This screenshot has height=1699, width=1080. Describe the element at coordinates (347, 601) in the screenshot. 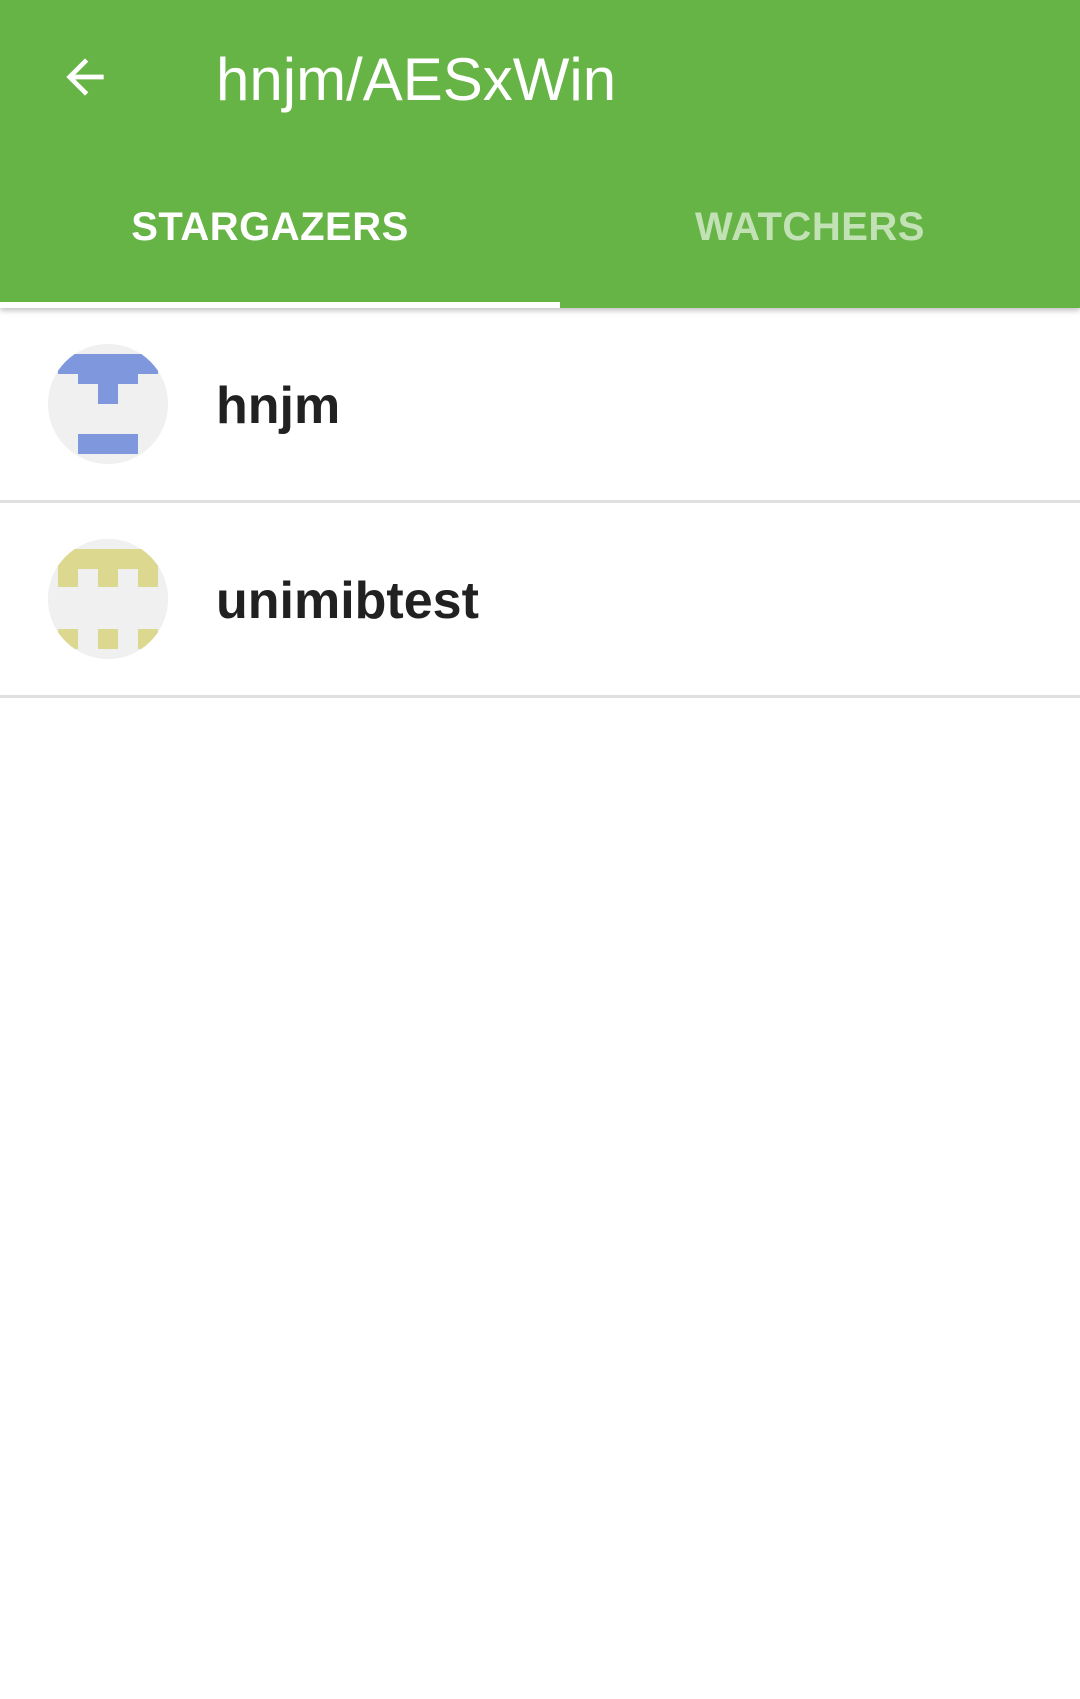

I see `username: unimibtest` at that location.